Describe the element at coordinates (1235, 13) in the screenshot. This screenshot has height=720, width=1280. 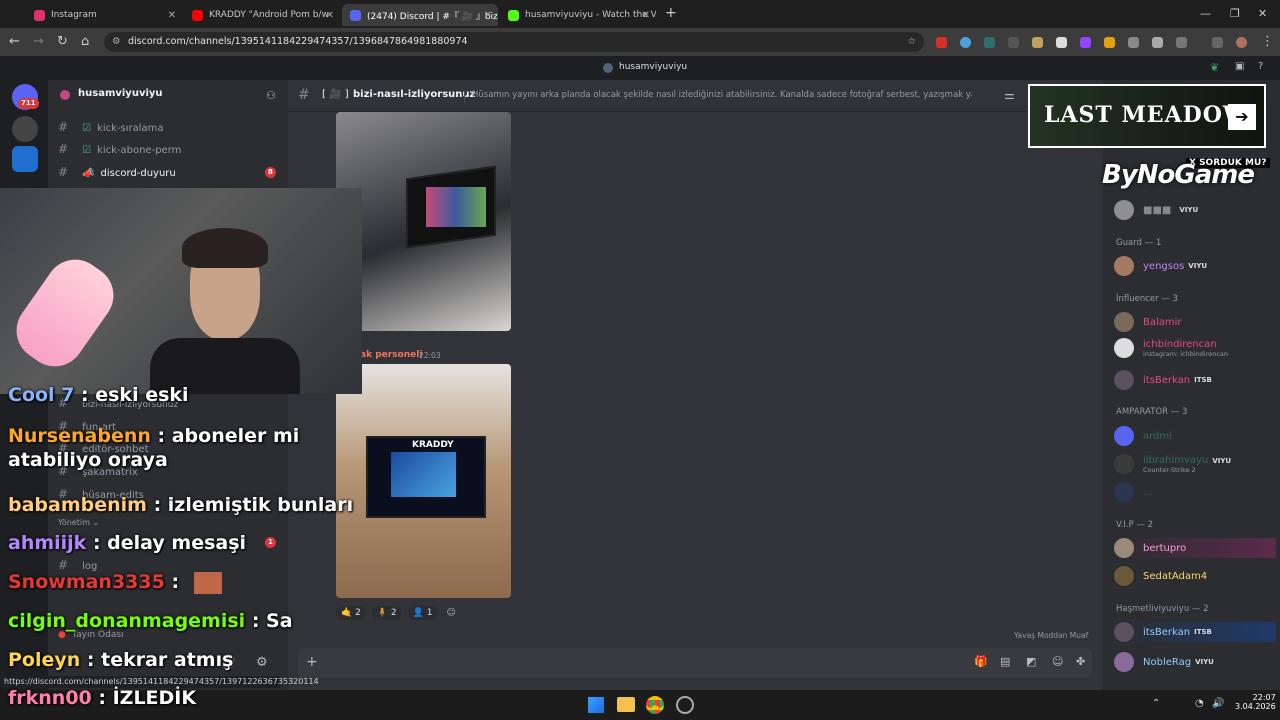
I see `maximize-icon: ❐` at that location.